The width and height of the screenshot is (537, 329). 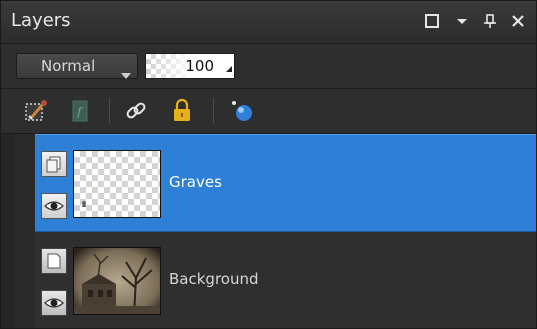 I want to click on layer-group-icon, so click(x=54, y=164).